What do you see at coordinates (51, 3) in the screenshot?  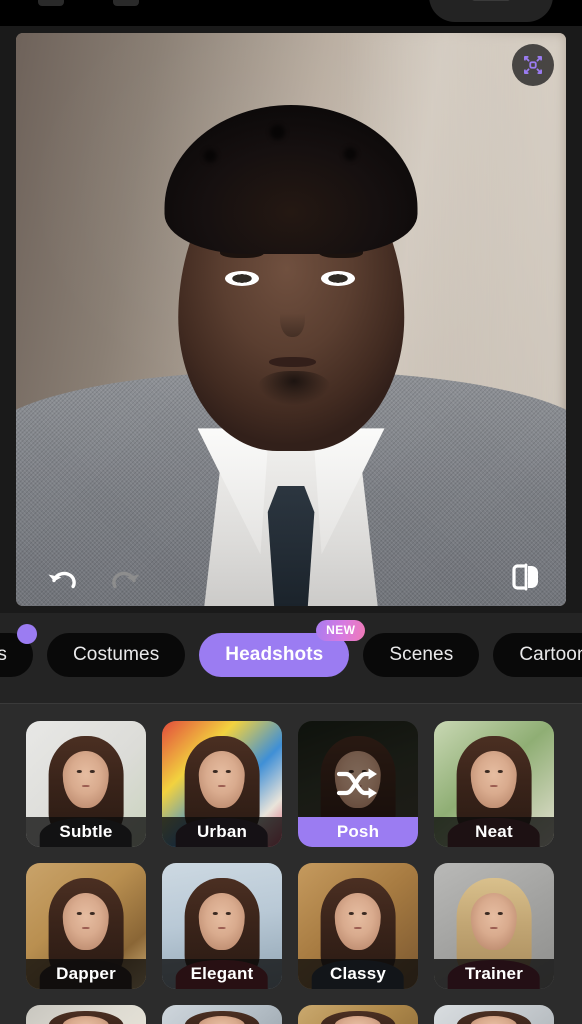 I see `topbar-stub-left` at bounding box center [51, 3].